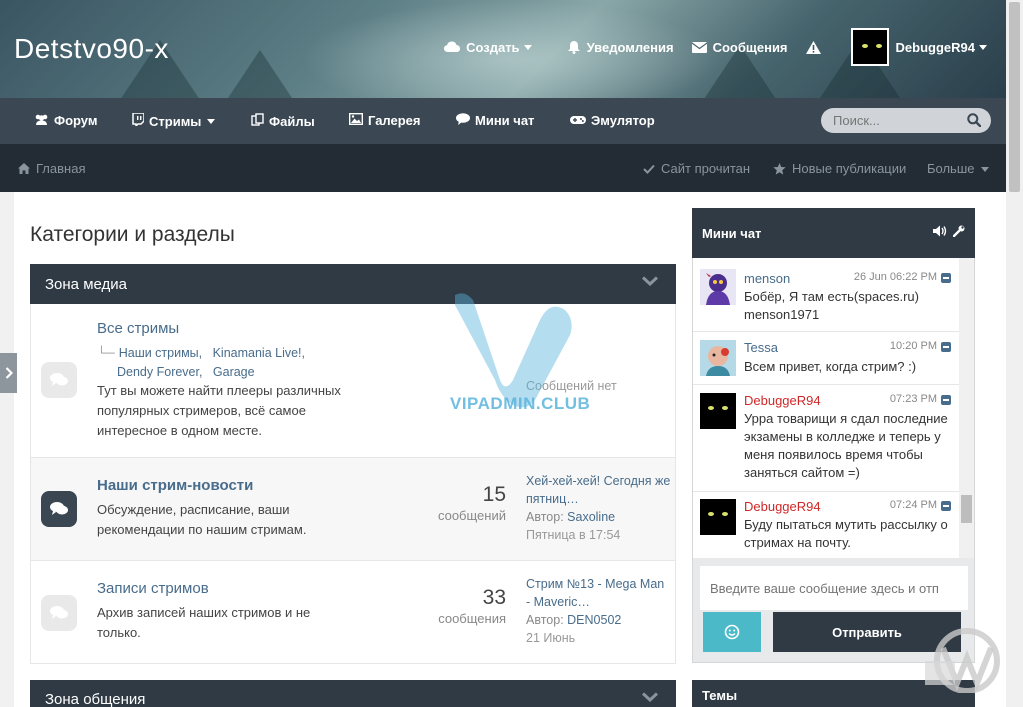 This screenshot has height=707, width=1023. I want to click on warning-link, so click(813, 47).